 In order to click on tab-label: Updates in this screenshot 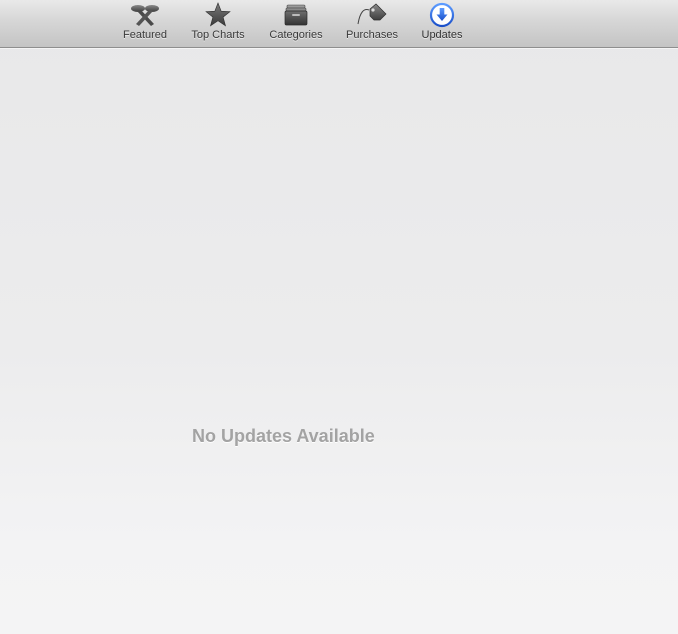, I will do `click(442, 35)`.